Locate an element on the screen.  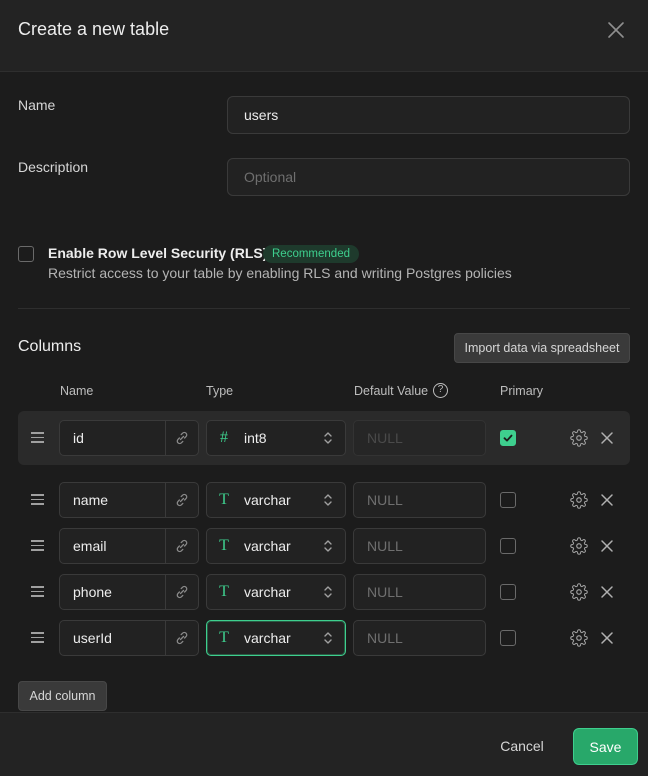
dialog-header: Create a new table is located at coordinates (324, 36).